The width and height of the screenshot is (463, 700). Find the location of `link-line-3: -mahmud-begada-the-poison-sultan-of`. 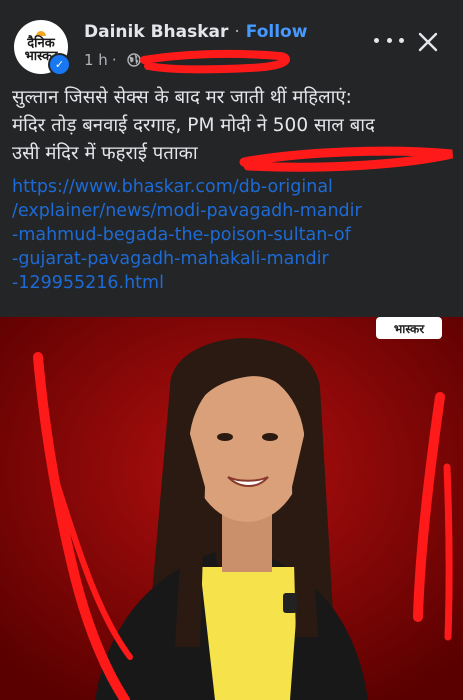

link-line-3: -mahmud-begada-the-poison-sultan-of is located at coordinates (234, 235).